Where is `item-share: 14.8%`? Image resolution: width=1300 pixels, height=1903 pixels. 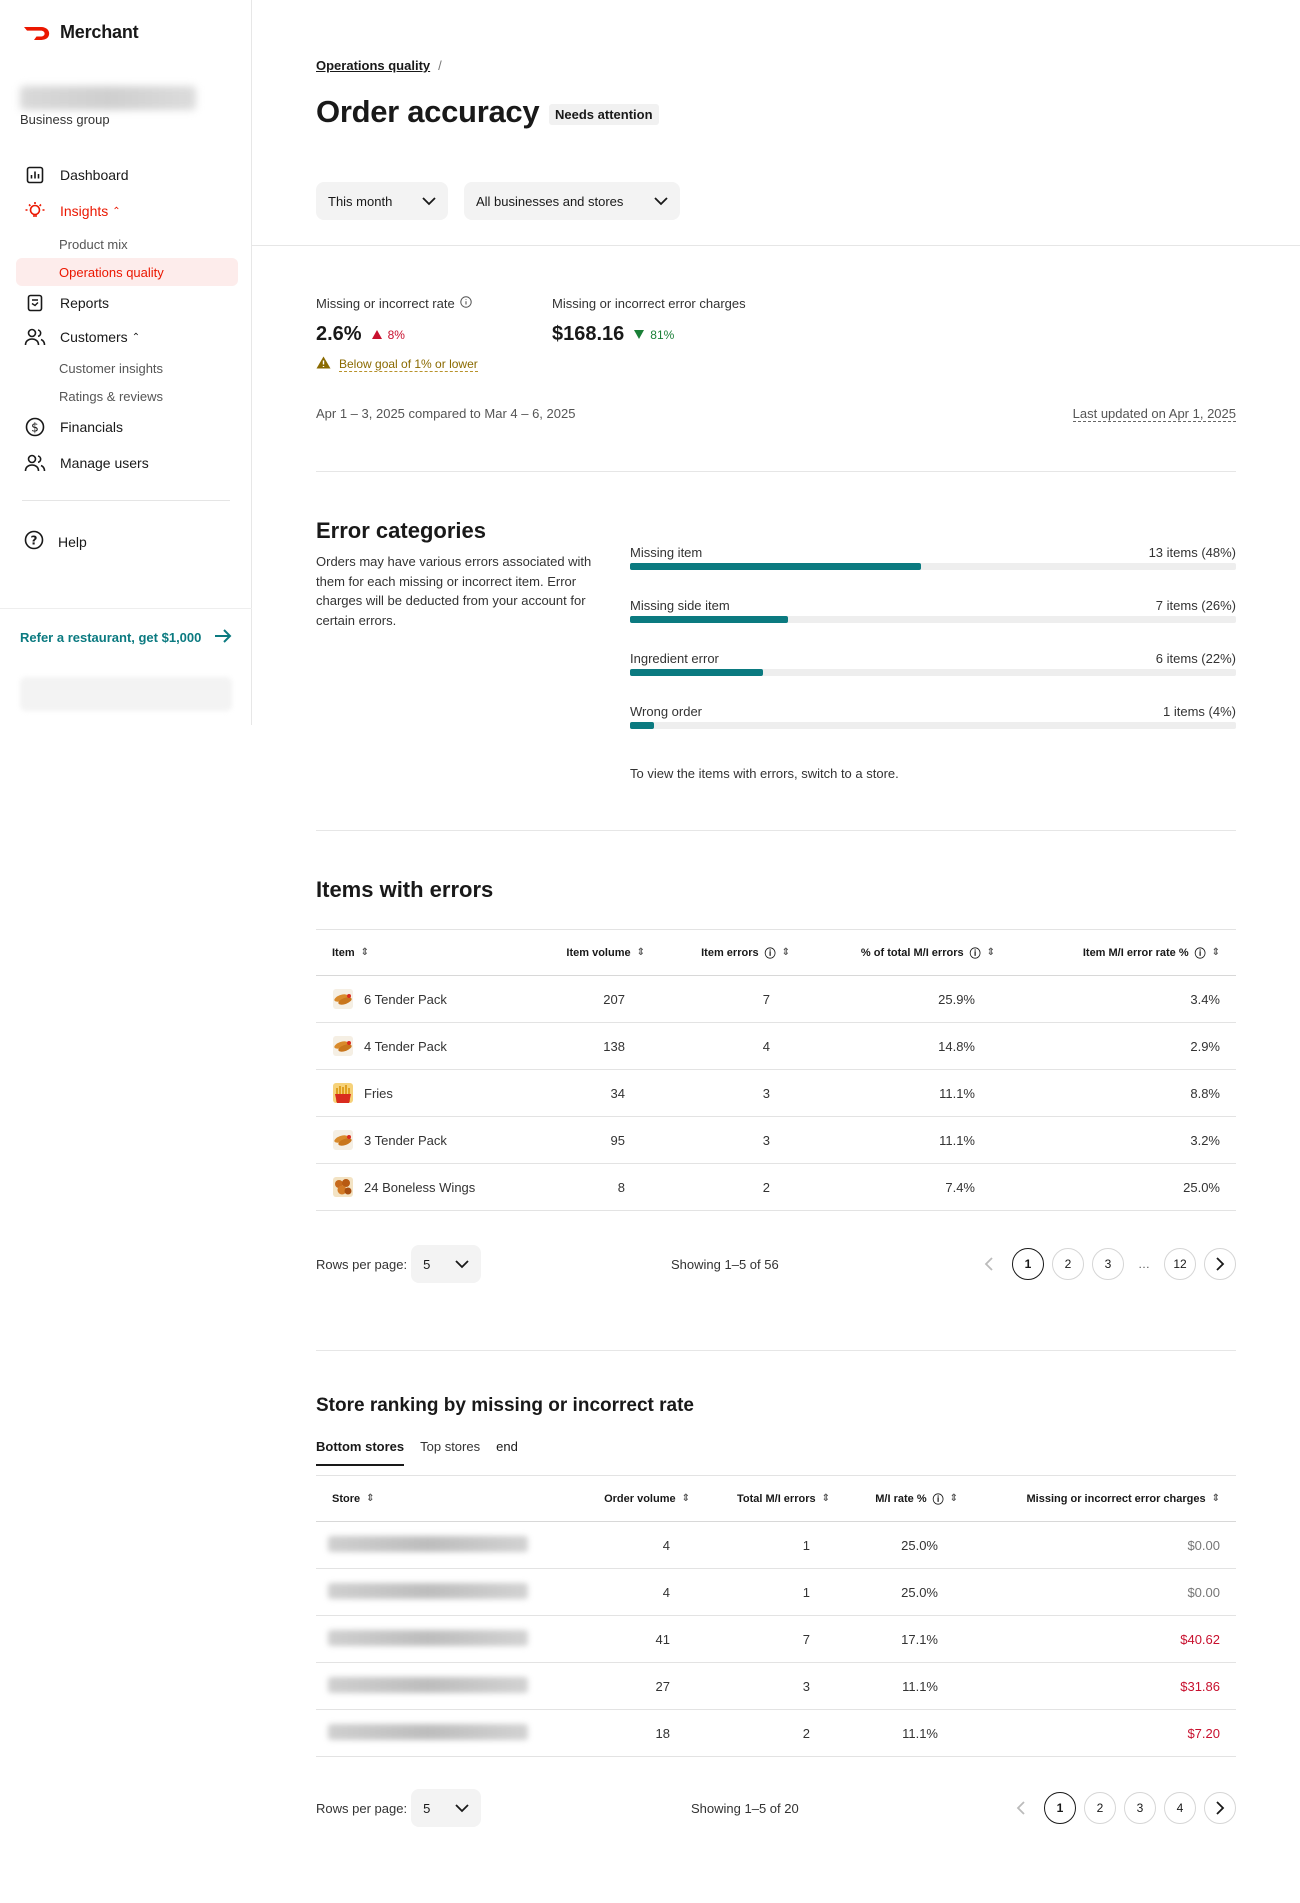 item-share: 14.8% is located at coordinates (908, 1046).